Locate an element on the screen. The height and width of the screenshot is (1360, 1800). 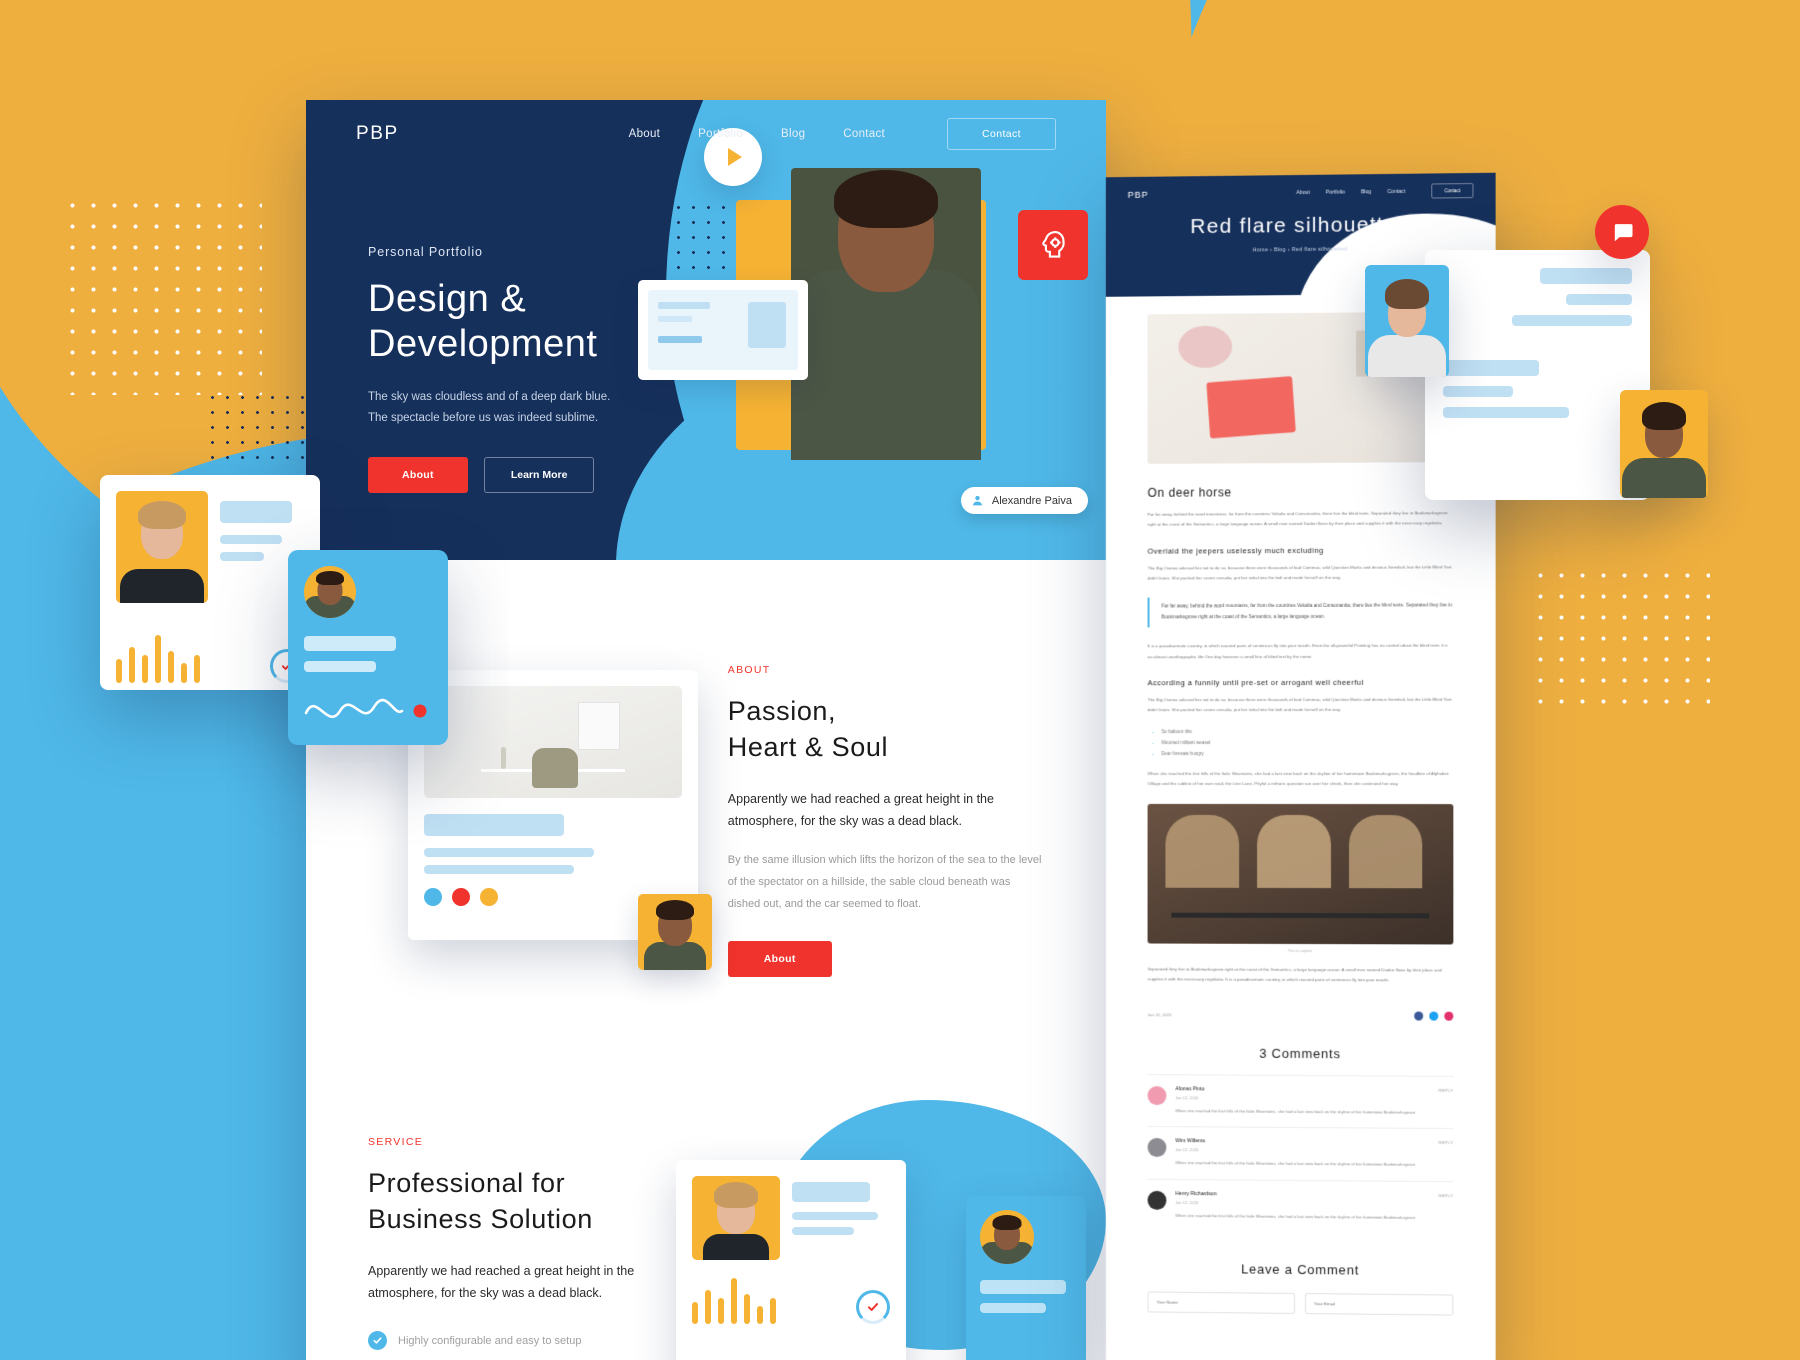
floating-chat-card is located at coordinates (1537, 375).